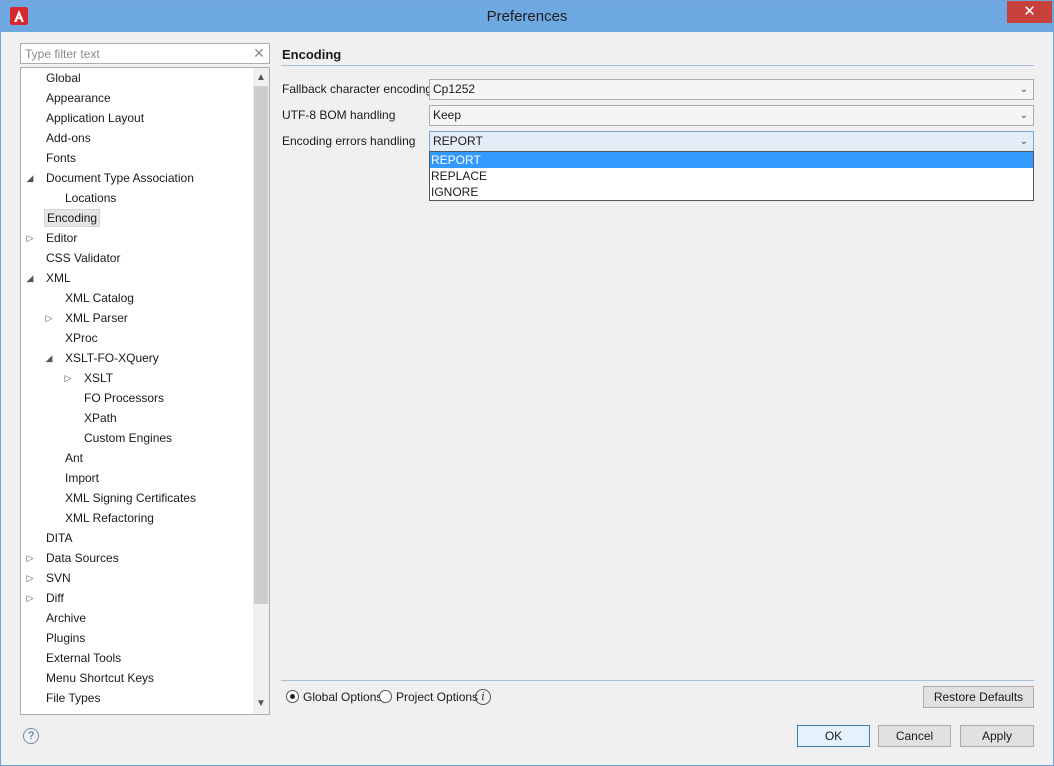 The height and width of the screenshot is (766, 1054). I want to click on tree-item-label: Global, so click(63, 78).